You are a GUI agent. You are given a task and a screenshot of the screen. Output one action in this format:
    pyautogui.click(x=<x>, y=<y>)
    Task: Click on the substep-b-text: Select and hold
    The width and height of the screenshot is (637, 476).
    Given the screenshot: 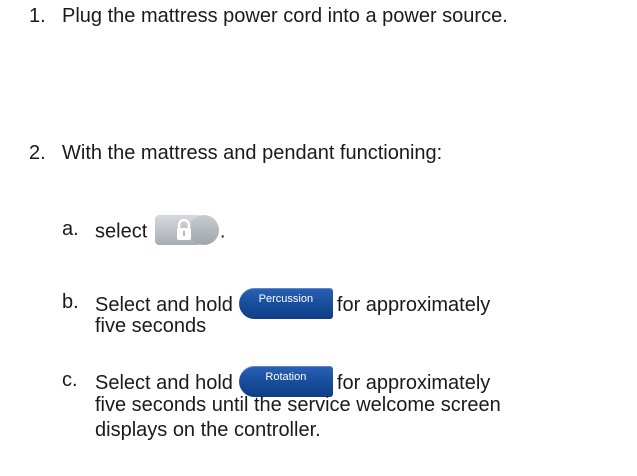 What is the action you would take?
    pyautogui.click(x=164, y=304)
    